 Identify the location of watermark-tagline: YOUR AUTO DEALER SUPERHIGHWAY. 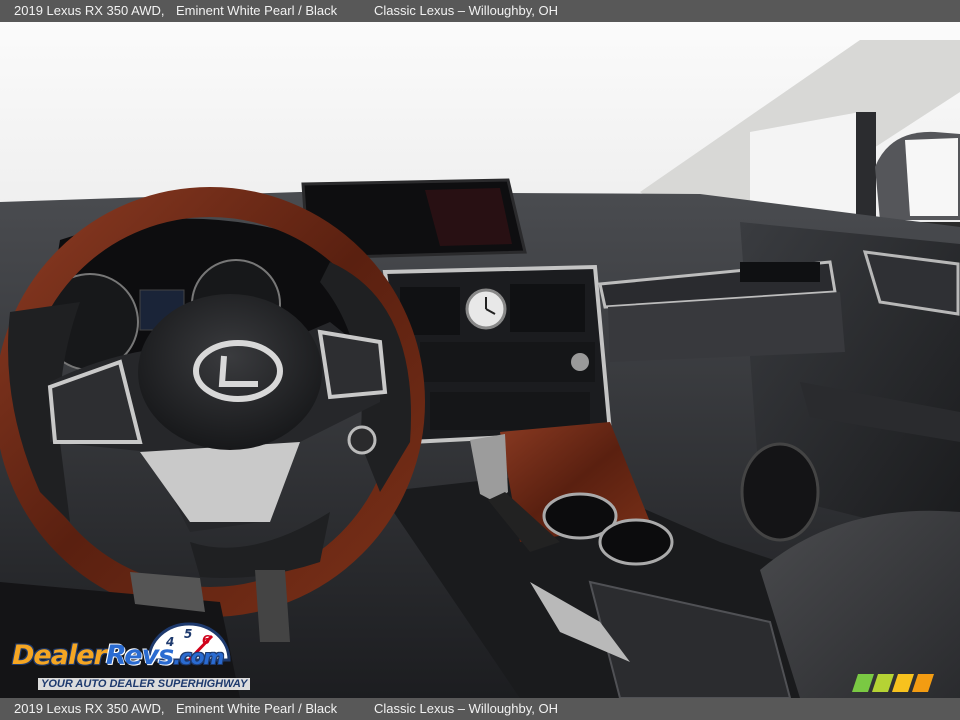
(144, 684).